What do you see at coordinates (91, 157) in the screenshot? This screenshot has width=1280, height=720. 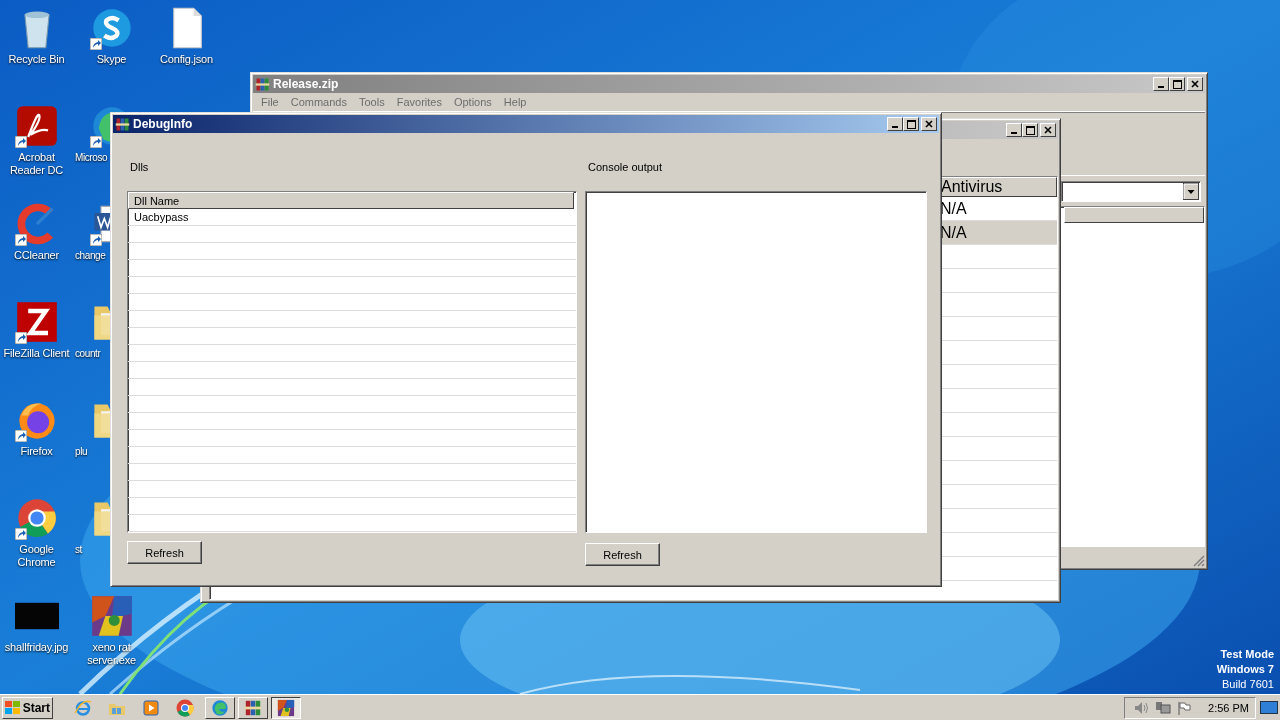 I see `desktop-icon-label: Microso` at bounding box center [91, 157].